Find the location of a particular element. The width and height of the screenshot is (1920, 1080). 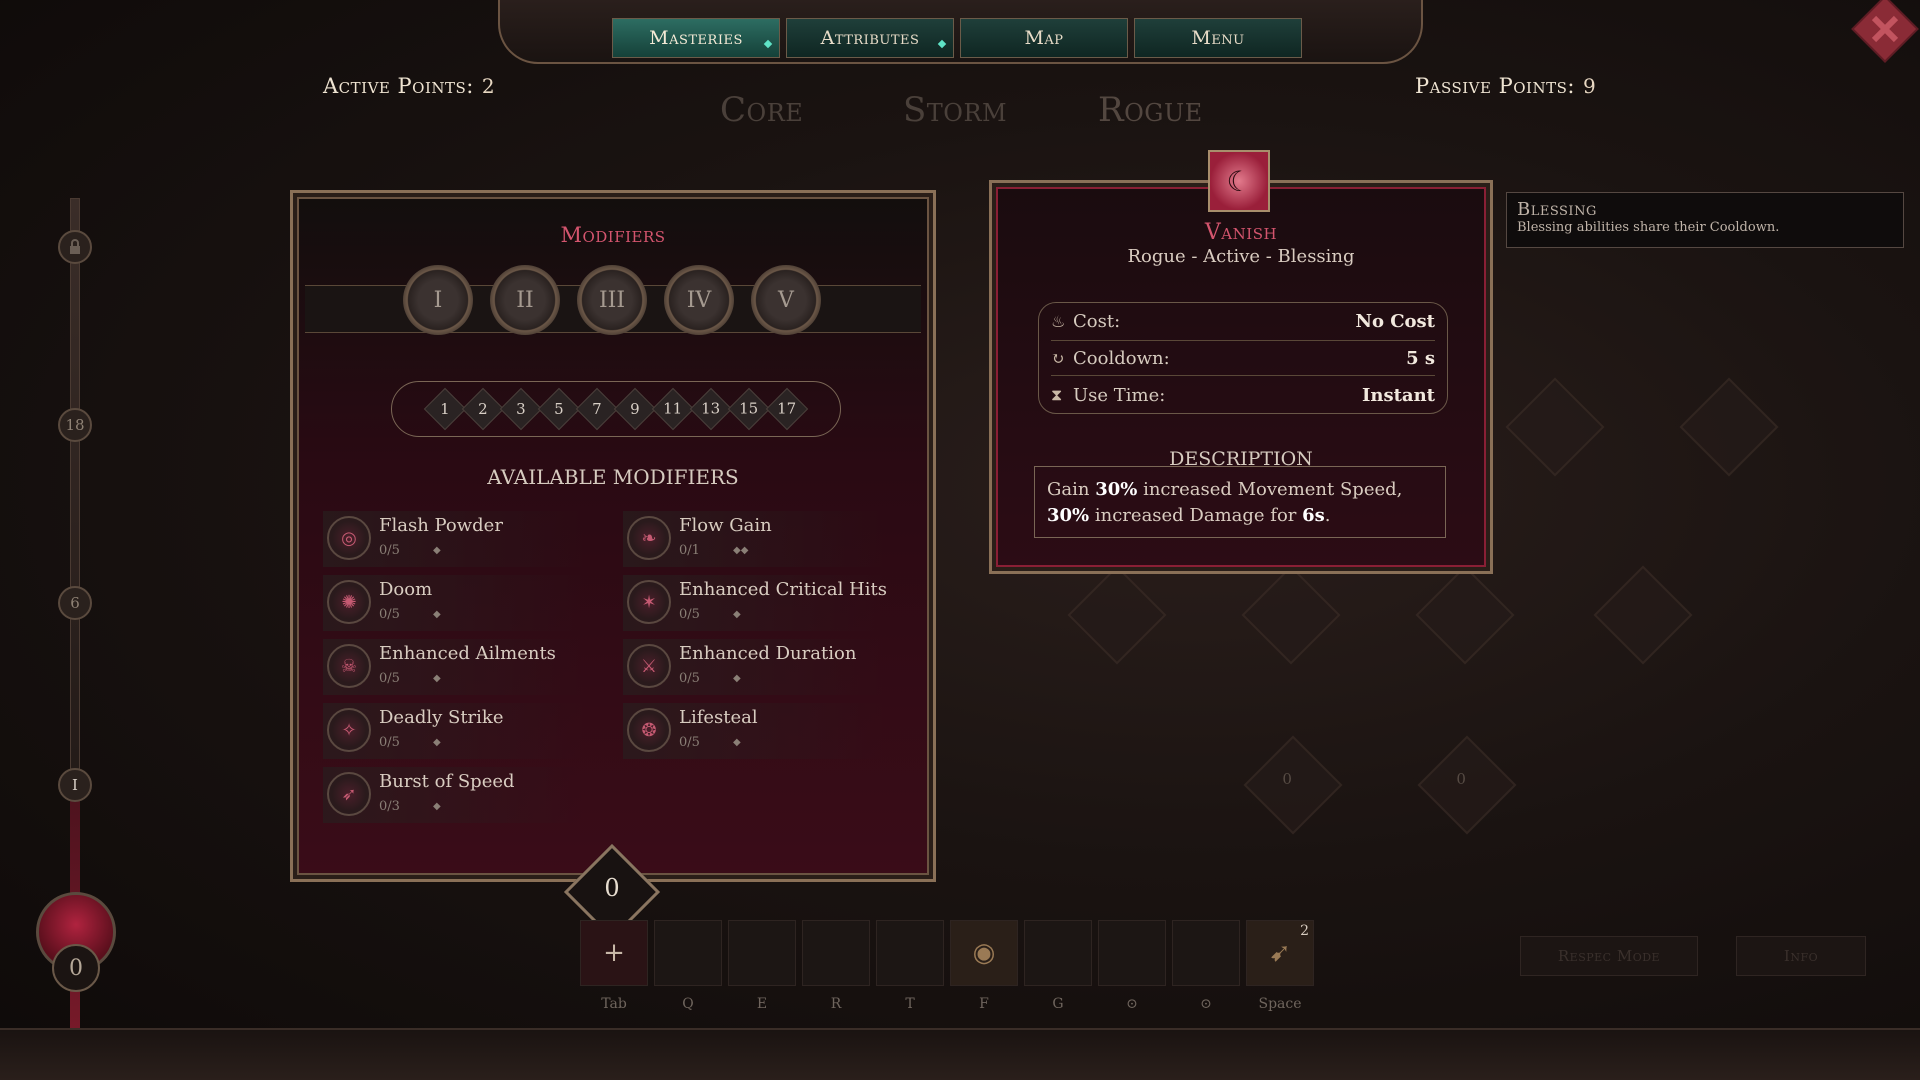

modifier-deadly-strike: ✧ Deadly Strike 0/5 ◆ is located at coordinates (468, 731).